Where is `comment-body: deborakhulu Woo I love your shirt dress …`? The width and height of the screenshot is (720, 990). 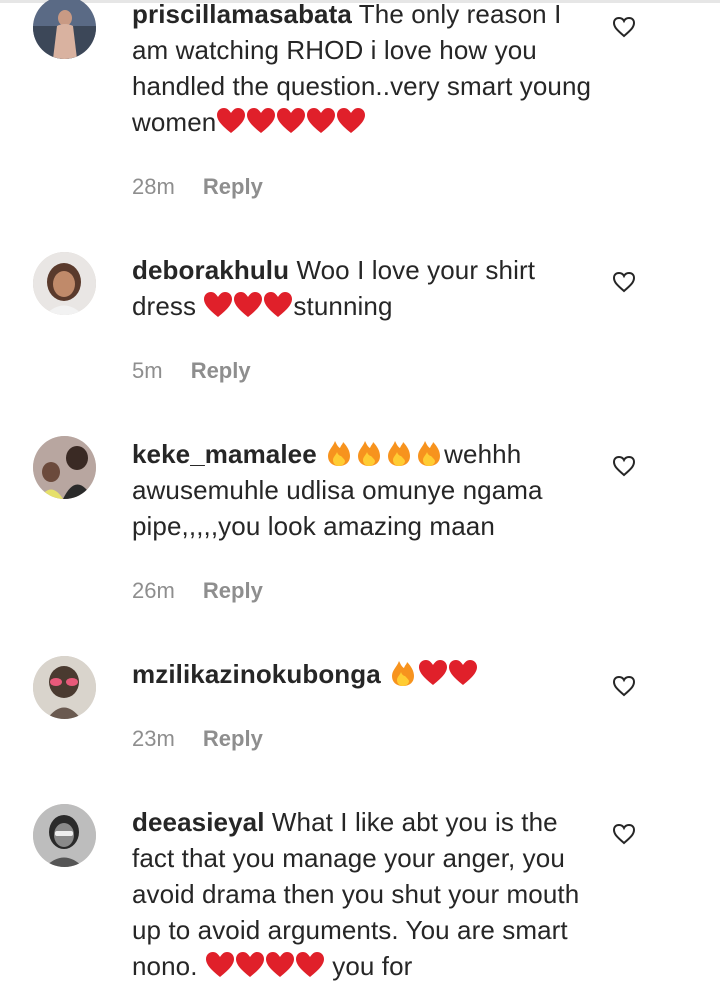 comment-body: deborakhulu Woo I love your shirt dress … is located at coordinates (362, 288).